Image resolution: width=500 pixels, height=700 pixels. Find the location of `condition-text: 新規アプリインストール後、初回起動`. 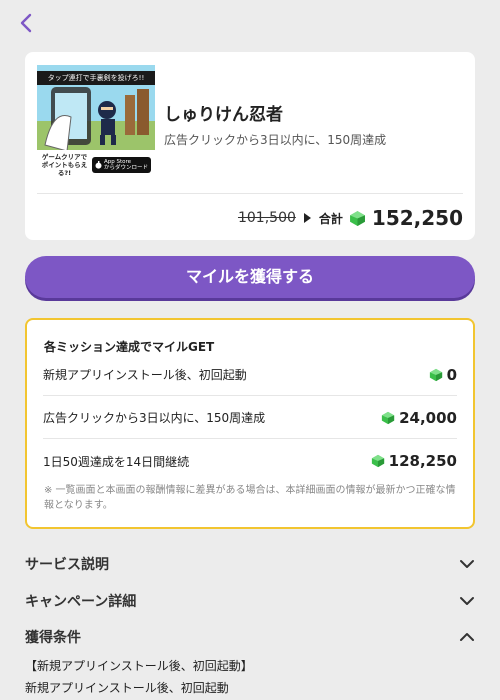

condition-text: 新規アプリインストール後、初回起動 is located at coordinates (127, 688).